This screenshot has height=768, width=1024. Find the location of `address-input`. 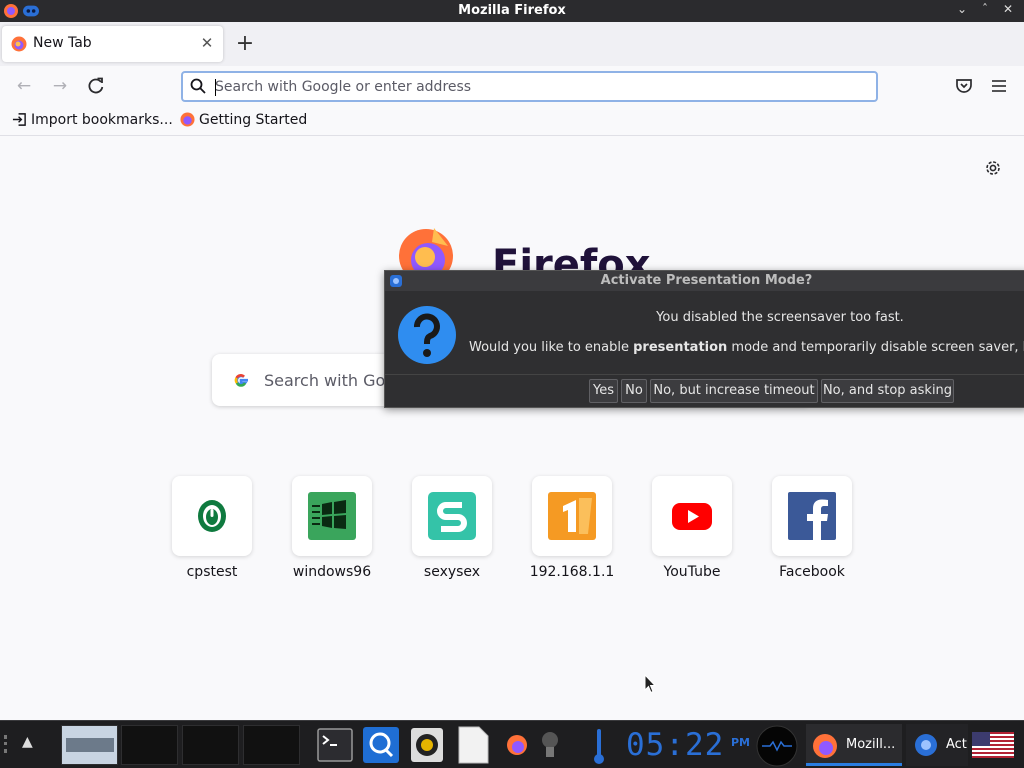

address-input is located at coordinates (535, 87).